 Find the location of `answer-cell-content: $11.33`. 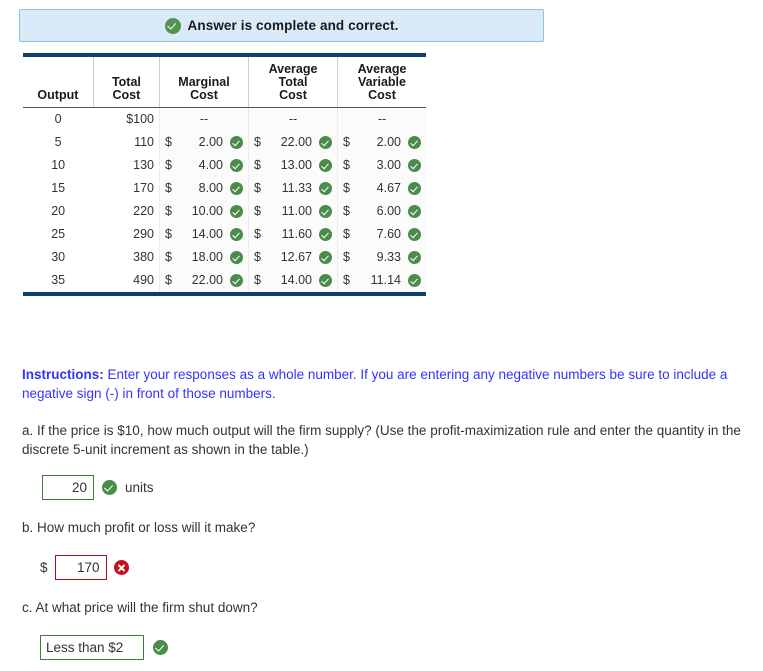

answer-cell-content: $11.33 is located at coordinates (293, 188).